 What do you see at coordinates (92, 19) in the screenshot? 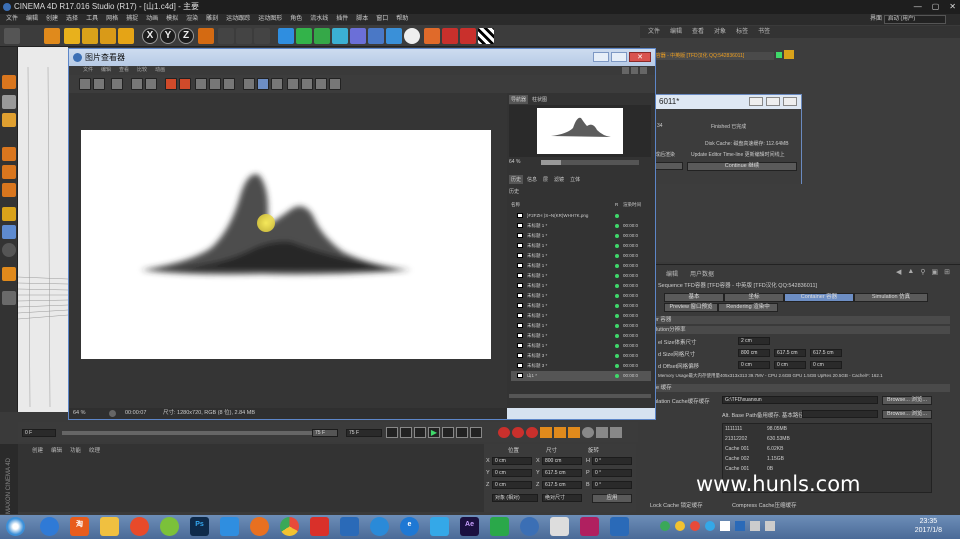
I see `menu-tools: 工具` at bounding box center [92, 19].